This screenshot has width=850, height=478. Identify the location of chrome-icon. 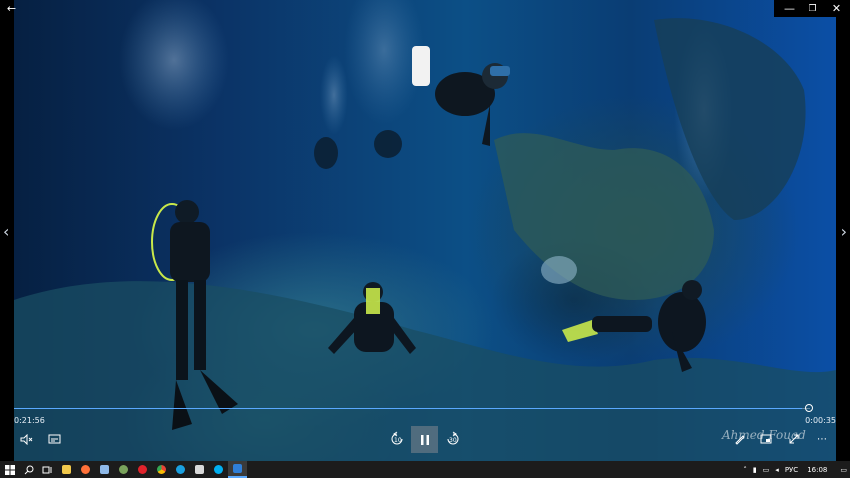
(161, 469).